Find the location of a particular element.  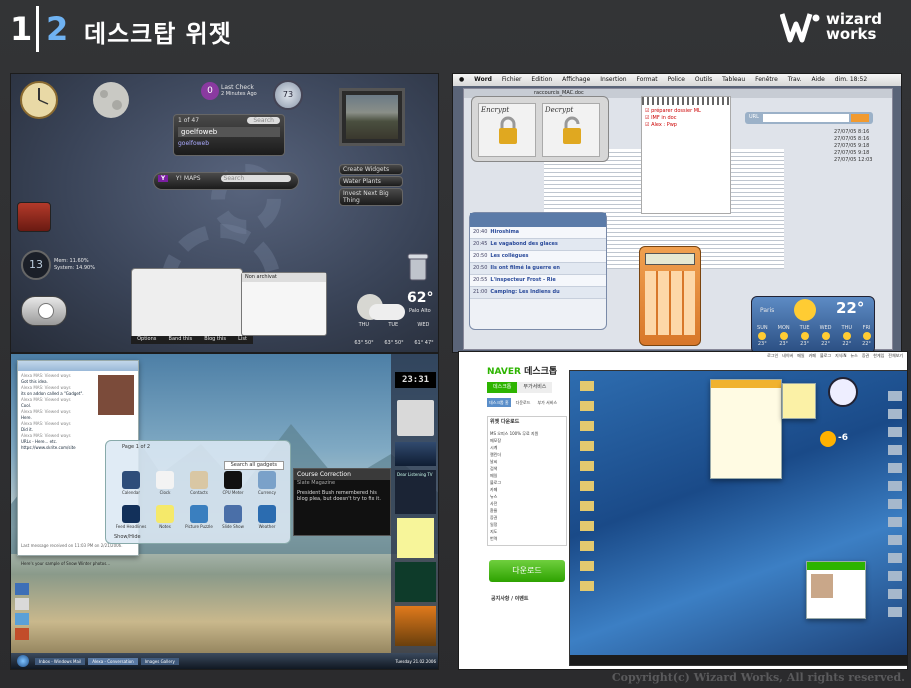

encrypt-panel: Encrypt is located at coordinates (507, 130).